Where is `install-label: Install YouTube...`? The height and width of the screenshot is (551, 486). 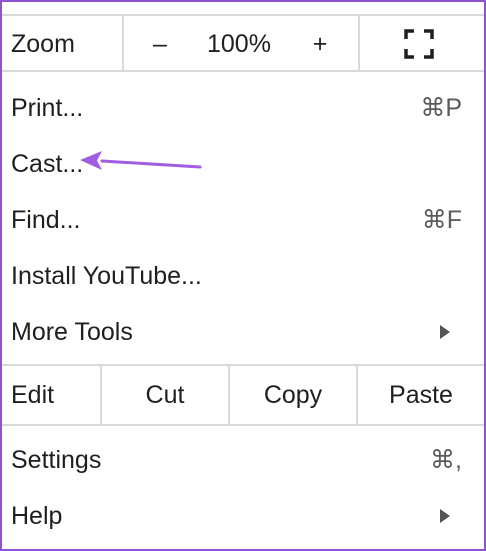
install-label: Install YouTube... is located at coordinates (106, 276).